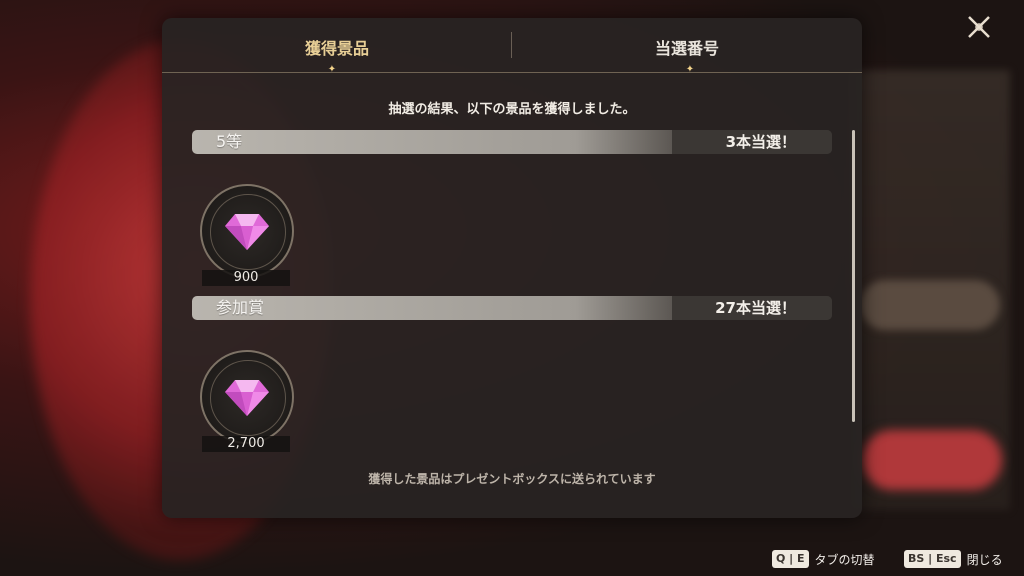  I want to click on result-win-count: 3本当選！, so click(760, 142).